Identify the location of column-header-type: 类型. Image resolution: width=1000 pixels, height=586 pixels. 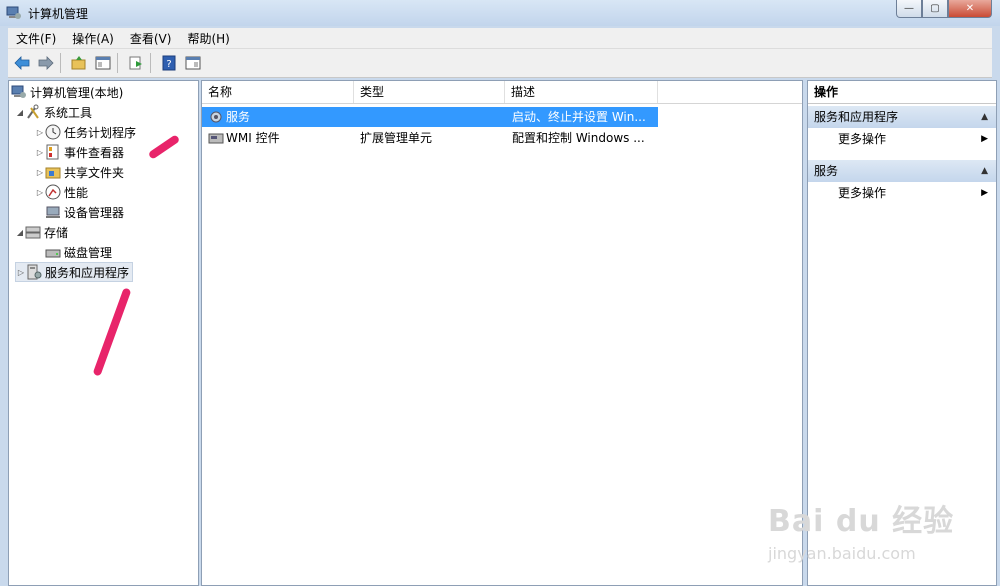
(429, 92).